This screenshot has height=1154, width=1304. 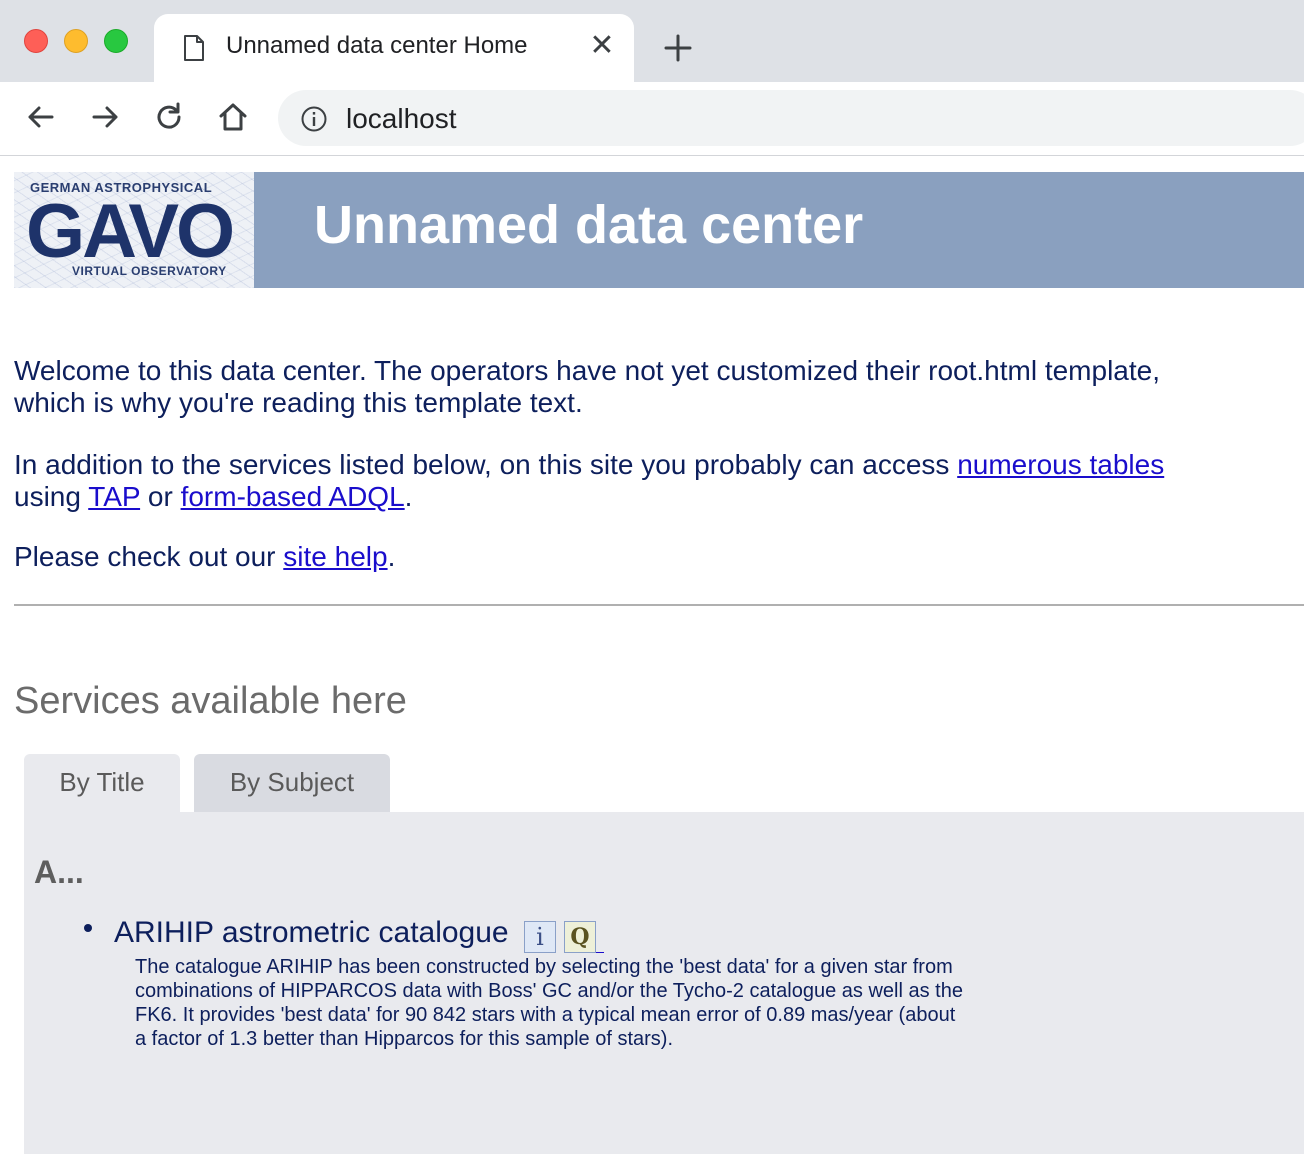 What do you see at coordinates (602, 46) in the screenshot?
I see `close-tab-icon: ✕` at bounding box center [602, 46].